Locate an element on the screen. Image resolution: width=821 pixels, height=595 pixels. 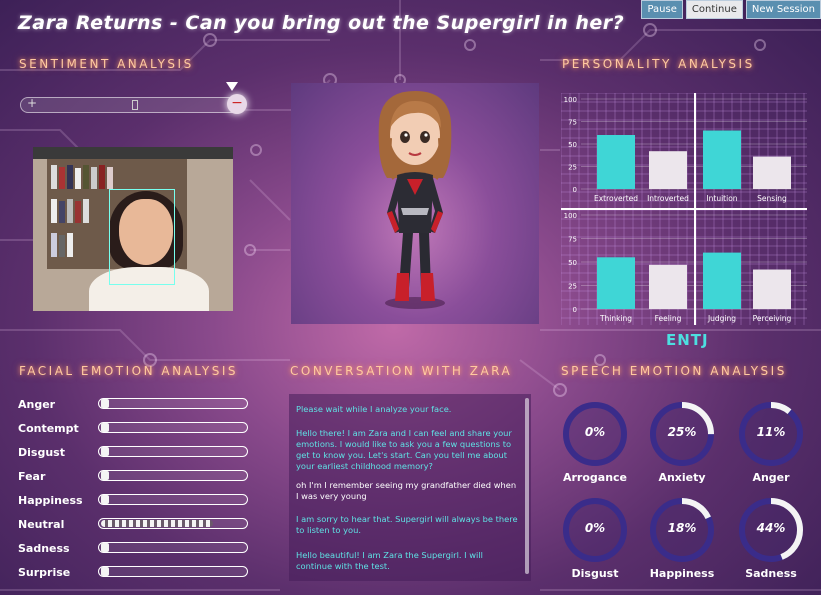
gauge-arrogance: 0% Arrogance is located at coordinates (595, 441).